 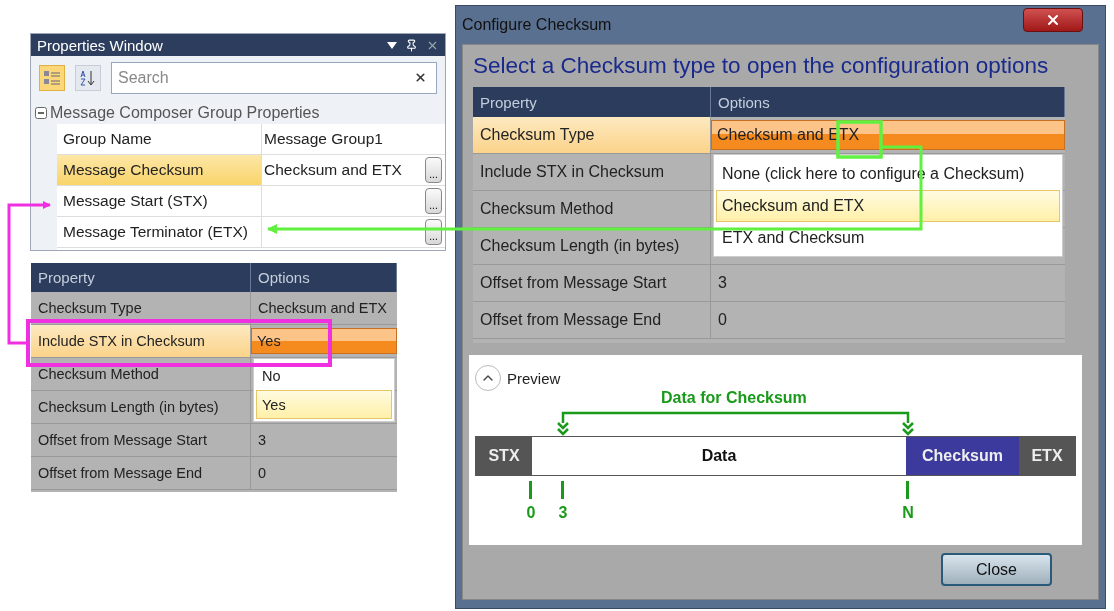 What do you see at coordinates (962, 456) in the screenshot?
I see `frame-segment: Checksum` at bounding box center [962, 456].